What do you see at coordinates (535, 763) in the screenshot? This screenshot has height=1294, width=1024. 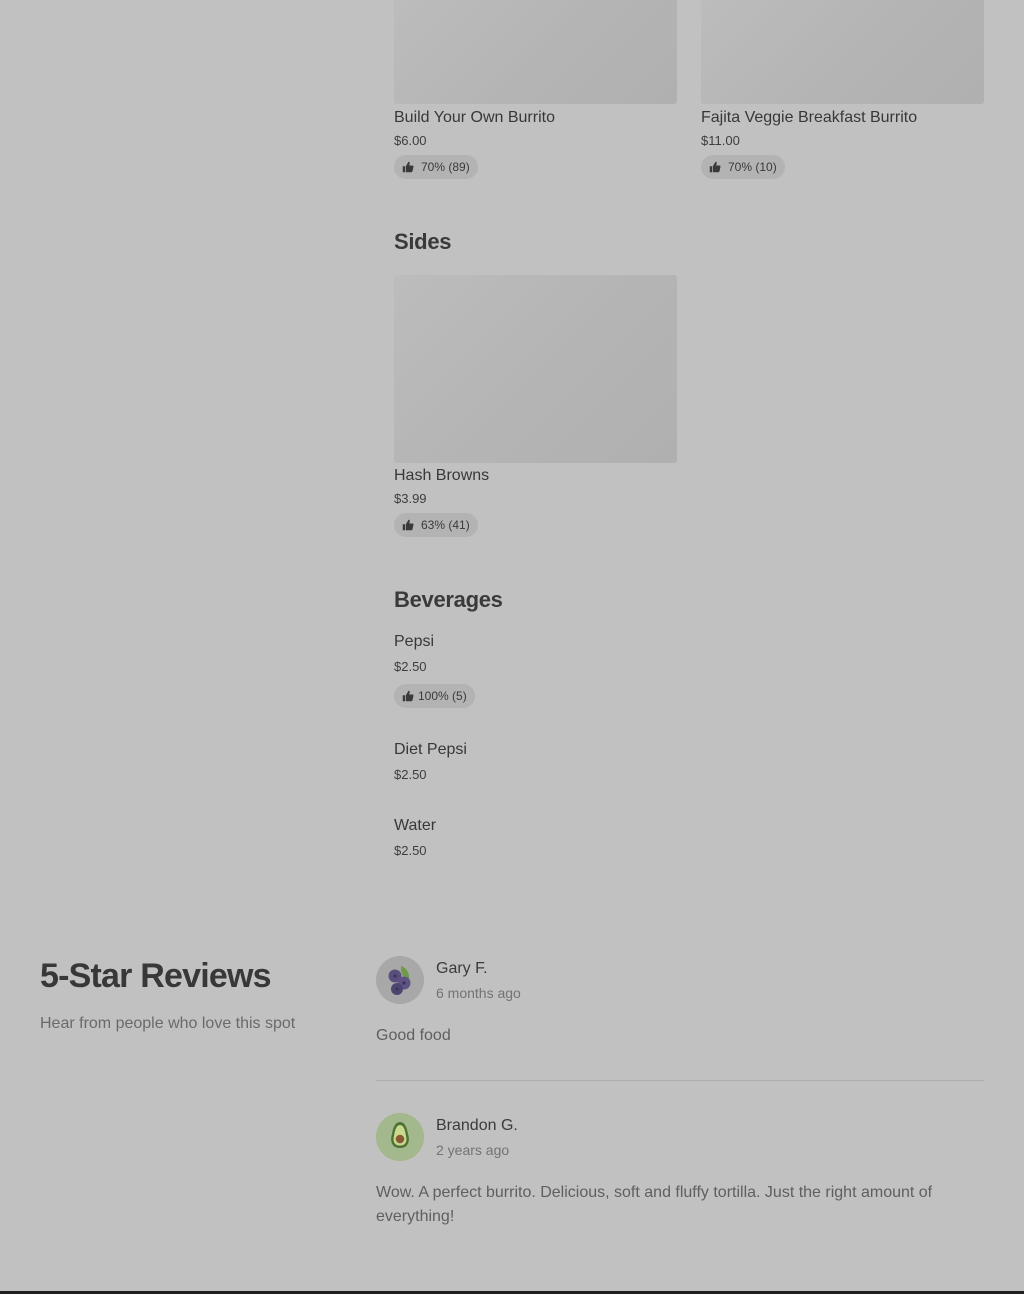 I see `menu-item-card: Diet Pepsi $2.50` at bounding box center [535, 763].